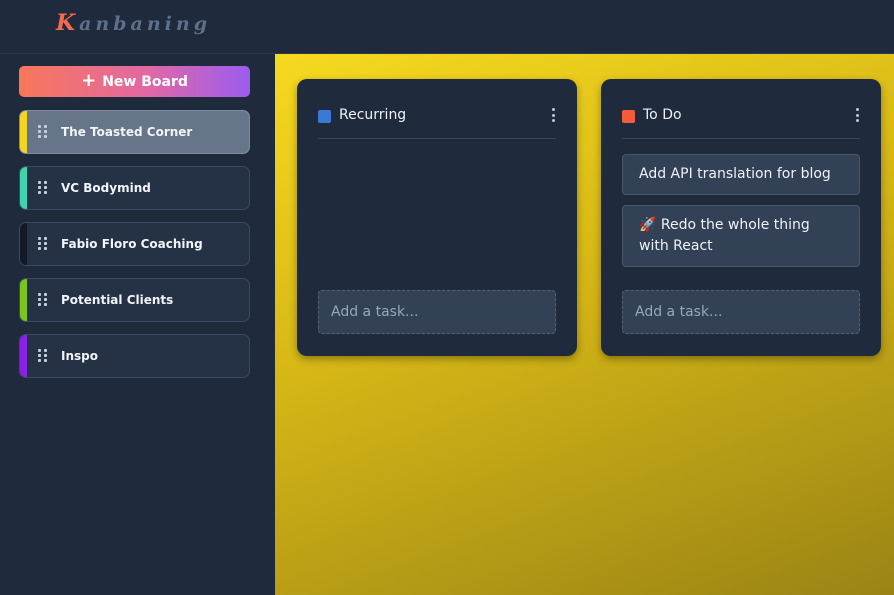 The image size is (894, 595). I want to click on column-title: To Do, so click(748, 115).